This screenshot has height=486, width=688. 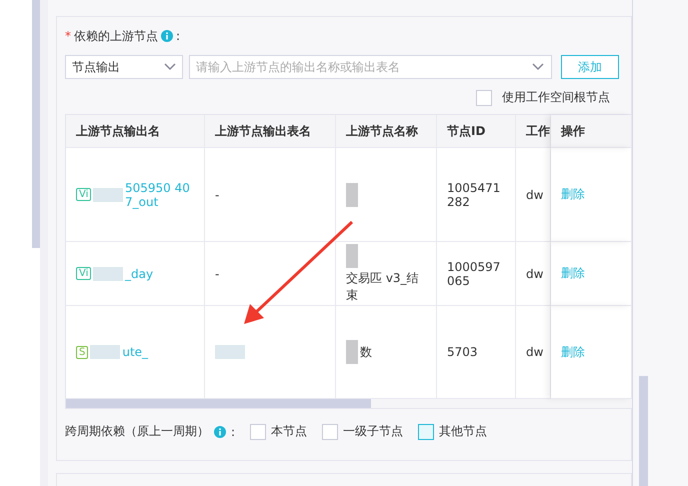 What do you see at coordinates (373, 431) in the screenshot?
I see `checkbox-label: 一级子节点` at bounding box center [373, 431].